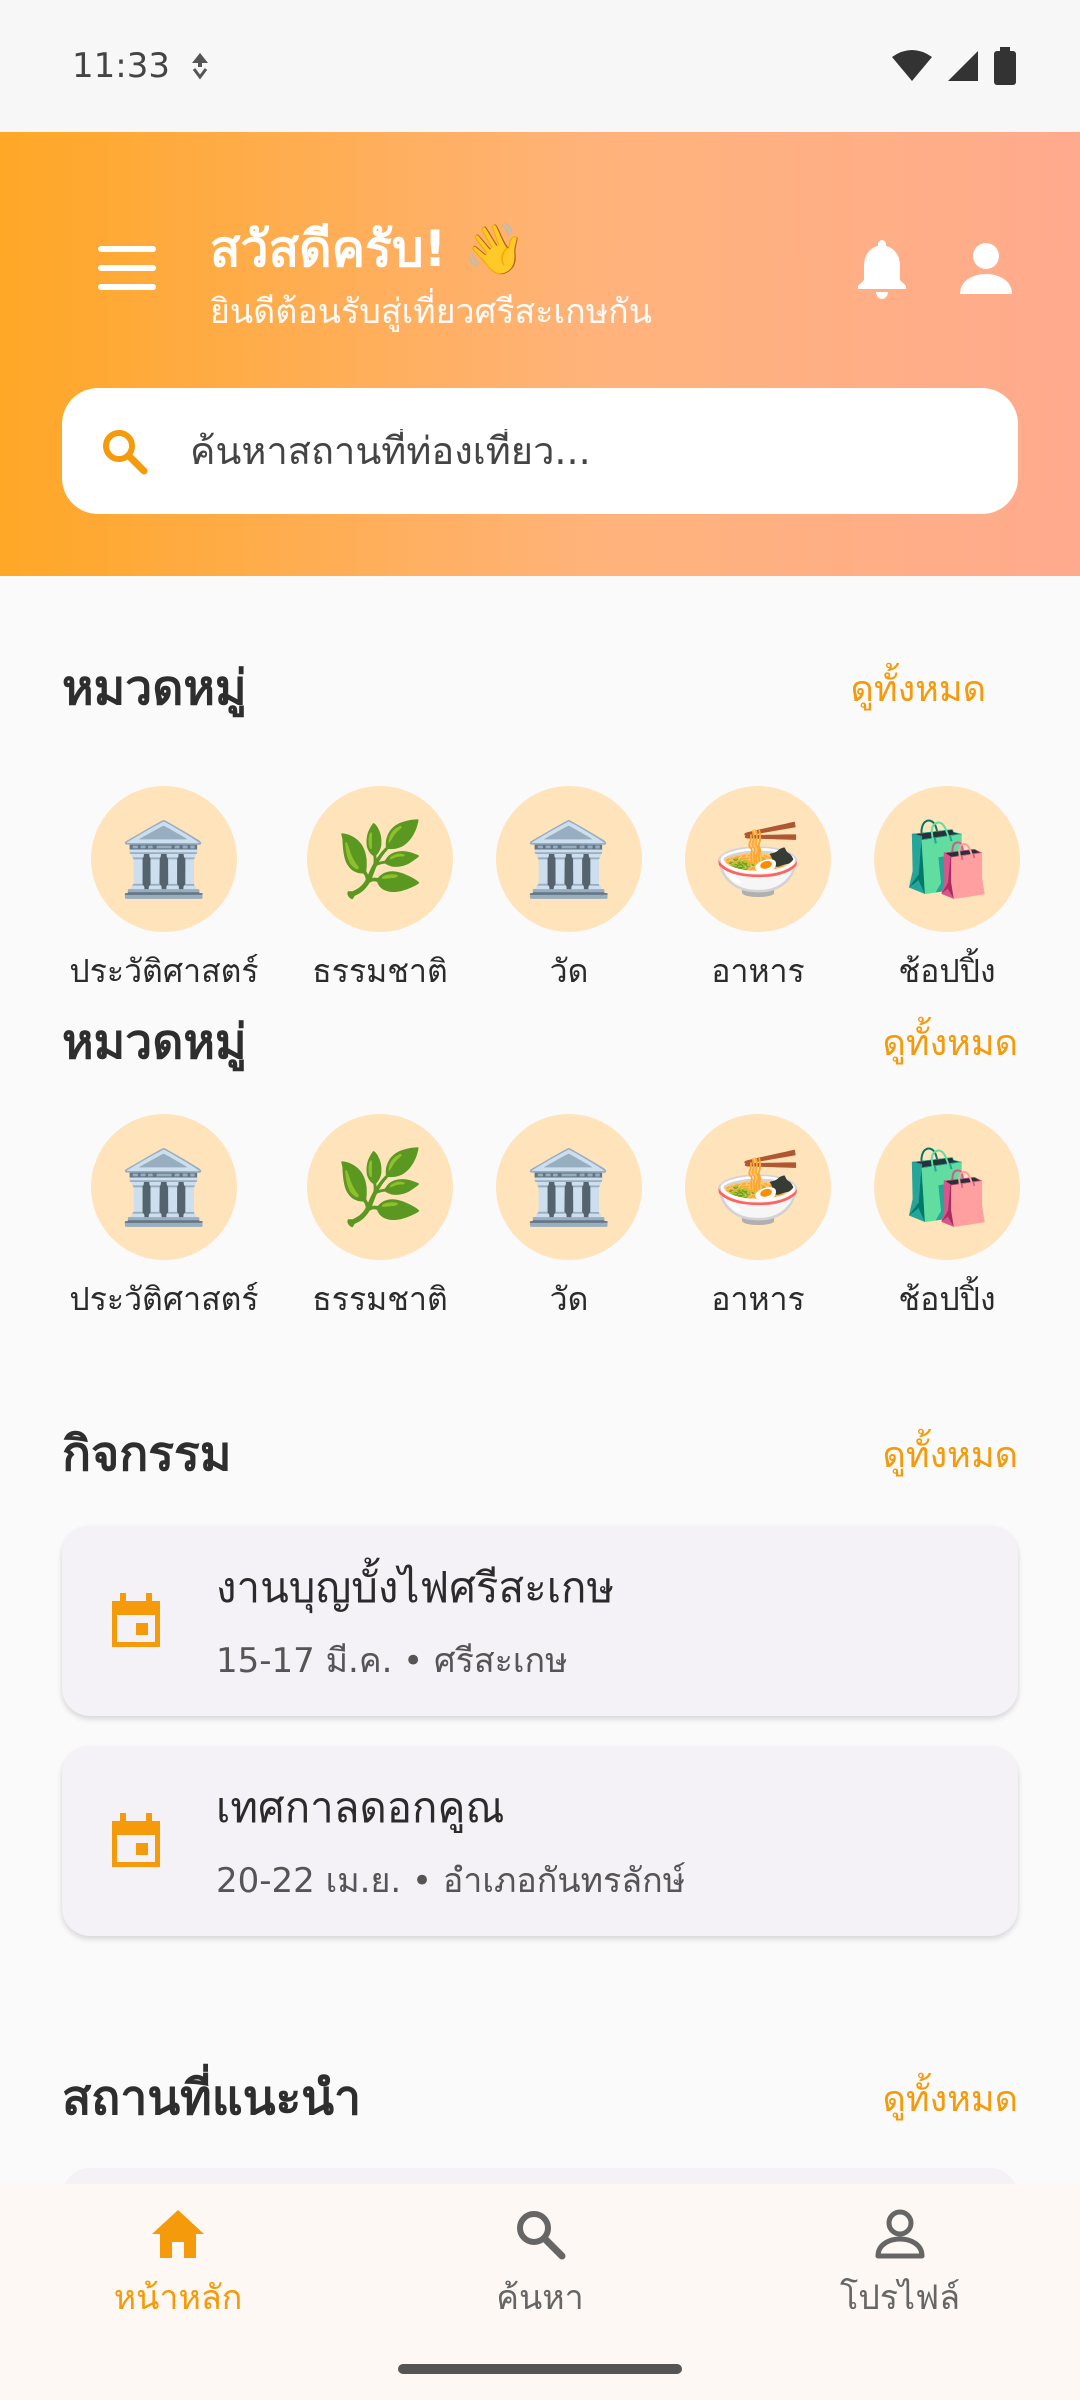 This screenshot has width=1080, height=2400. What do you see at coordinates (360, 1807) in the screenshot?
I see `event-title: เทศกาลดอกคูณ` at bounding box center [360, 1807].